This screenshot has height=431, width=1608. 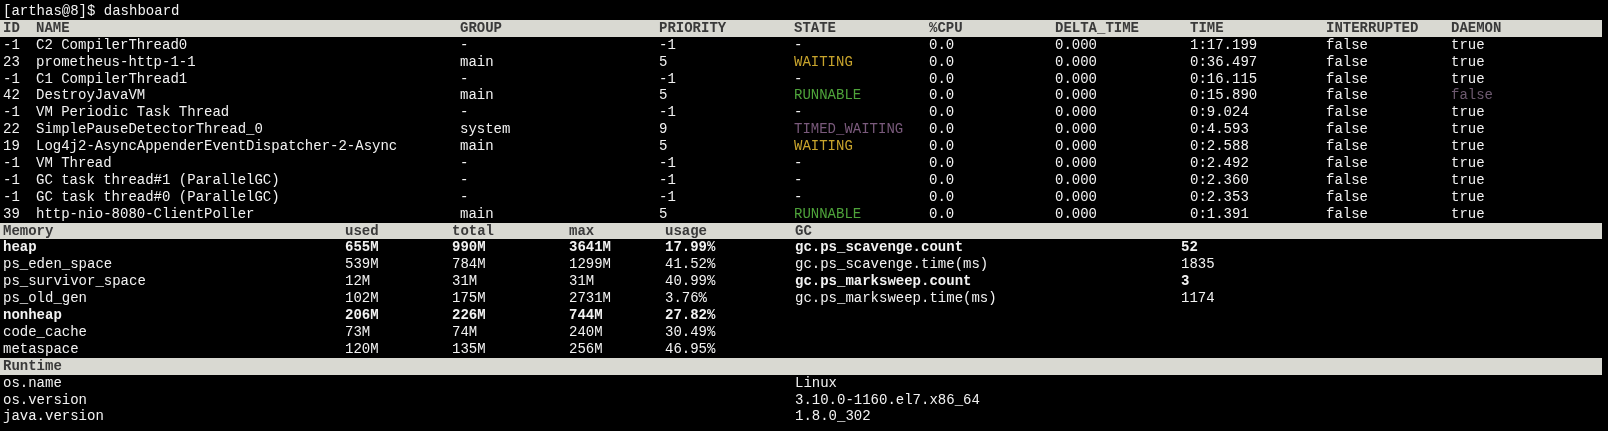 I want to click on table-cell-text: 0:2.492, so click(x=1220, y=163).